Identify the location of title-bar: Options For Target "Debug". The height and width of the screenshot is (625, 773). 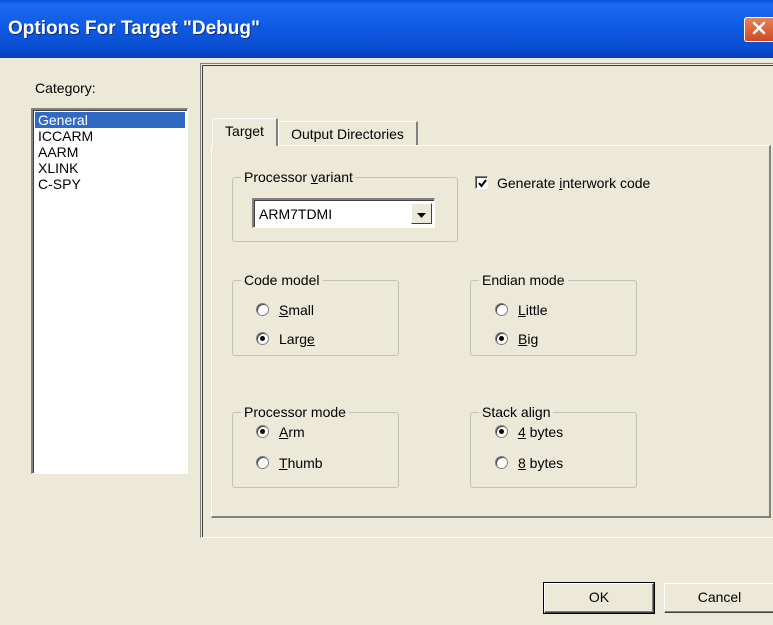
(386, 29).